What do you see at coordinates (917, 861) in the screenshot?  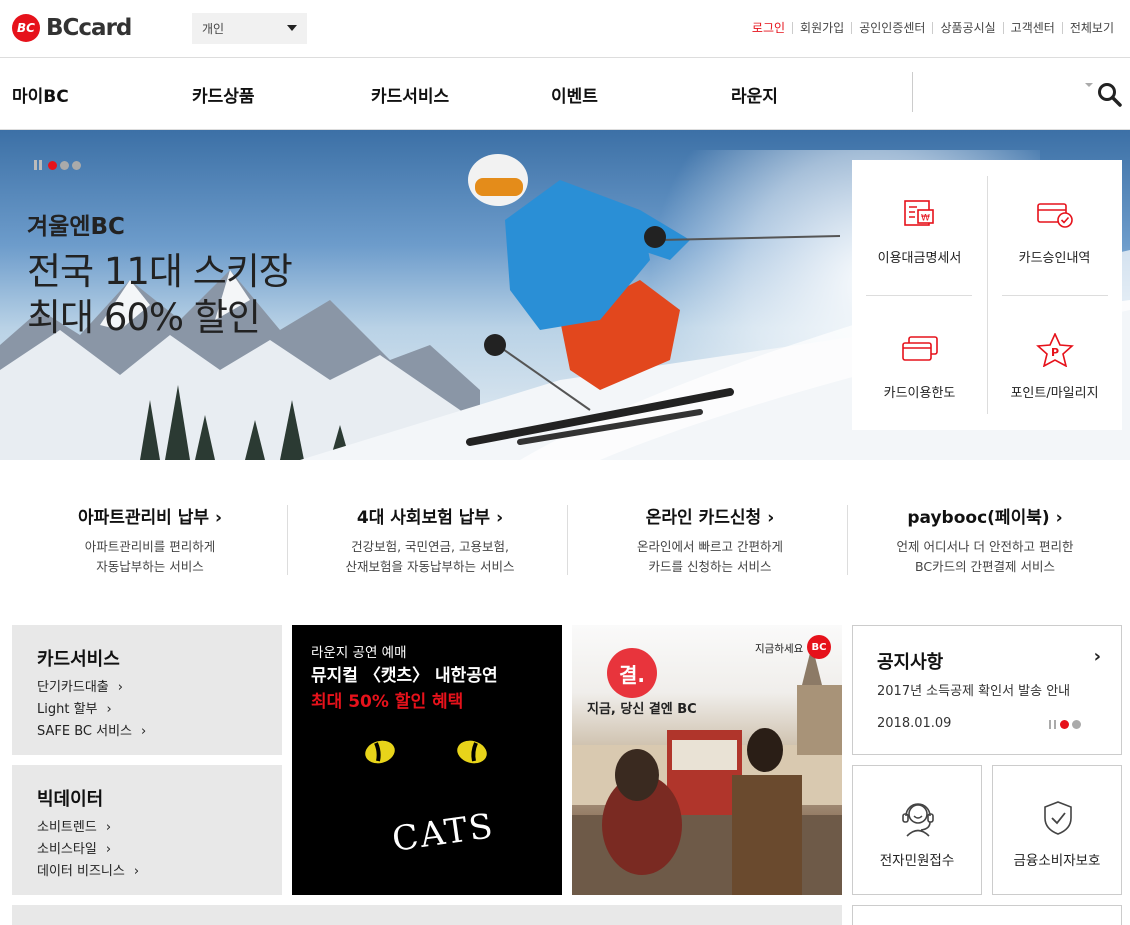 I see `shortcut-label: 전자민원접수` at bounding box center [917, 861].